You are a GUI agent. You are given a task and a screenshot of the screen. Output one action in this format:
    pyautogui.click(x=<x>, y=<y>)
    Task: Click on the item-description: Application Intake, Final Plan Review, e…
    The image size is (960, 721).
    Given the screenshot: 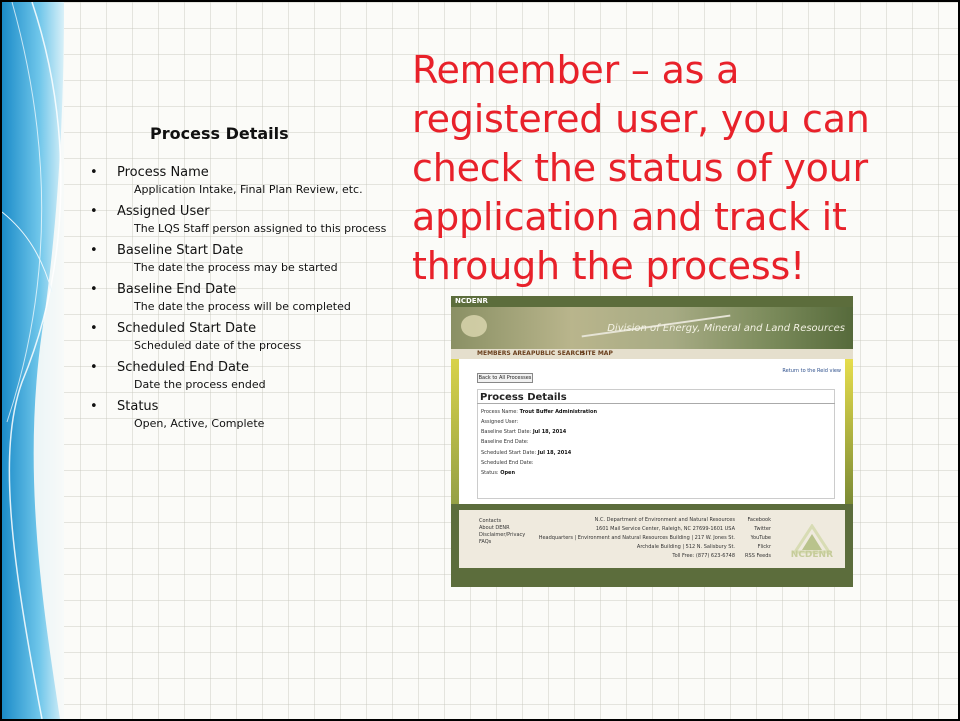 What is the action you would take?
    pyautogui.click(x=248, y=189)
    